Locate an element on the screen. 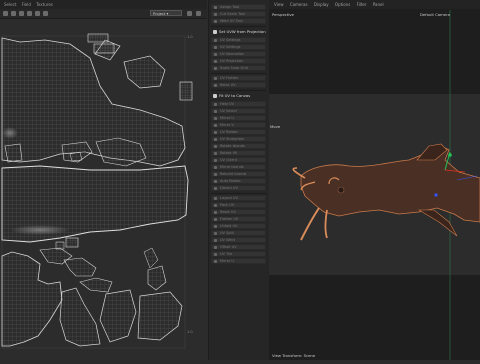 This screenshot has height=364, width=480. tool-item: Flatten UV is located at coordinates (238, 219).